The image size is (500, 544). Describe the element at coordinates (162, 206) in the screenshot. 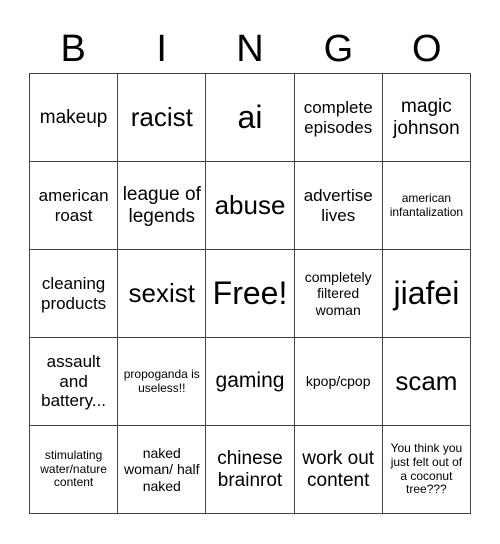

I see `bingo-cell: league of legends` at that location.